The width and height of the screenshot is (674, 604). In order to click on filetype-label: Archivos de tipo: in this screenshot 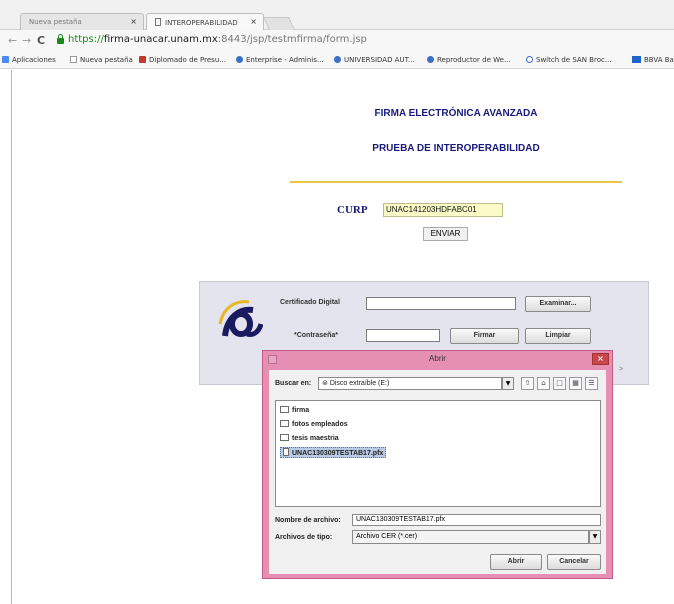, I will do `click(304, 537)`.